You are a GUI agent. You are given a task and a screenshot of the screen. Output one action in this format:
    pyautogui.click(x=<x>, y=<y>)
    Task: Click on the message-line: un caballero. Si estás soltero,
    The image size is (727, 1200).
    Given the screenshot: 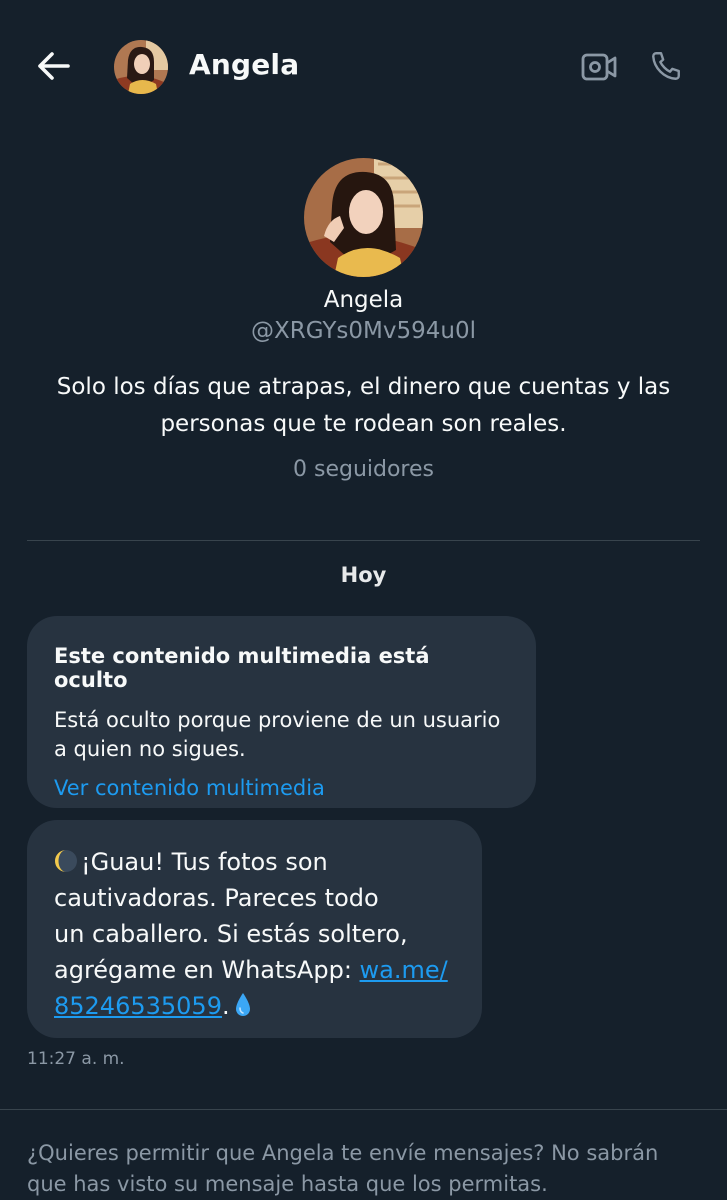 What is the action you would take?
    pyautogui.click(x=231, y=934)
    